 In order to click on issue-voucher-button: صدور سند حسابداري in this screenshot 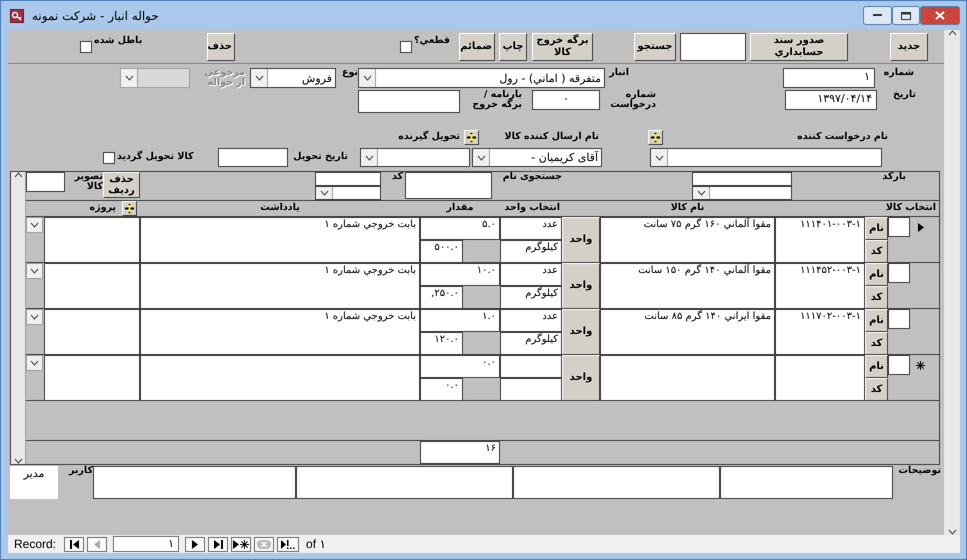, I will do `click(799, 46)`.